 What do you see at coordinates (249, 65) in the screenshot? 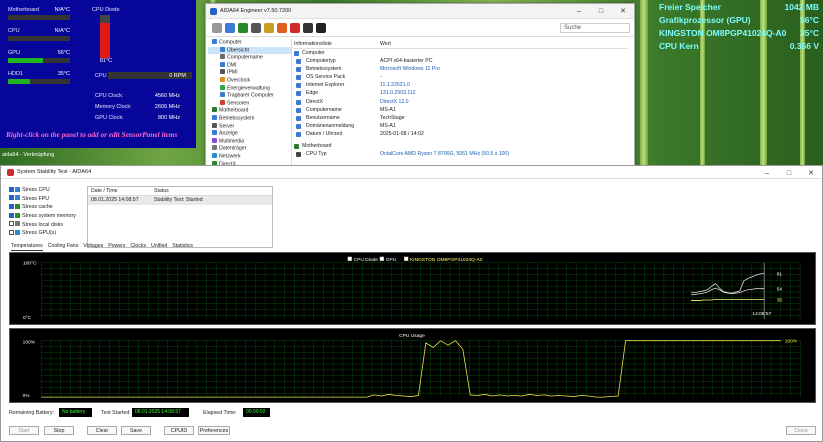
I see `tree-item: DMI` at bounding box center [249, 65].